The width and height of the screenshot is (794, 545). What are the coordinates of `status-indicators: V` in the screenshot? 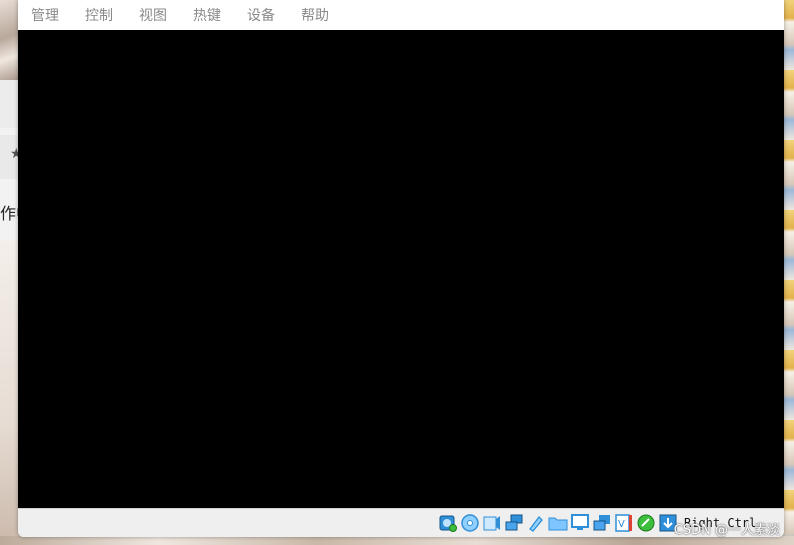 It's located at (559, 523).